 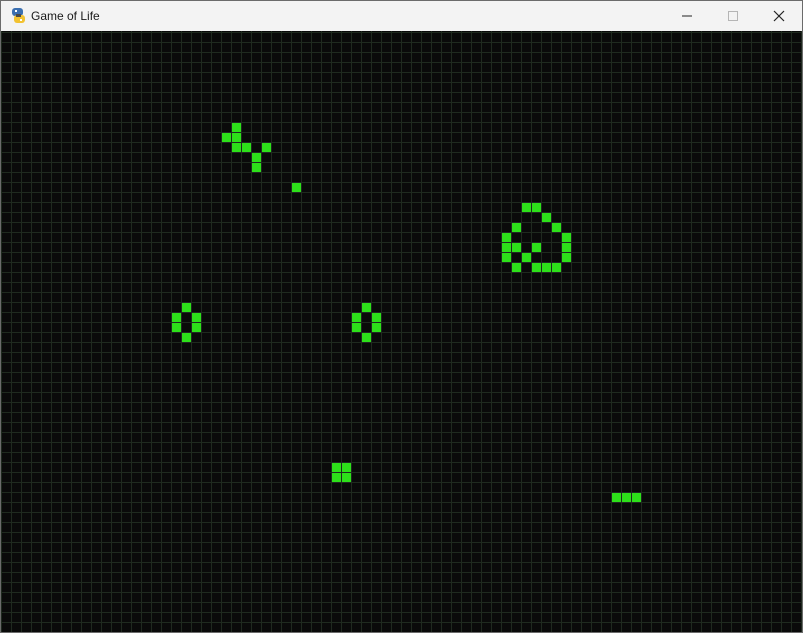 I want to click on close-button, so click(x=779, y=16).